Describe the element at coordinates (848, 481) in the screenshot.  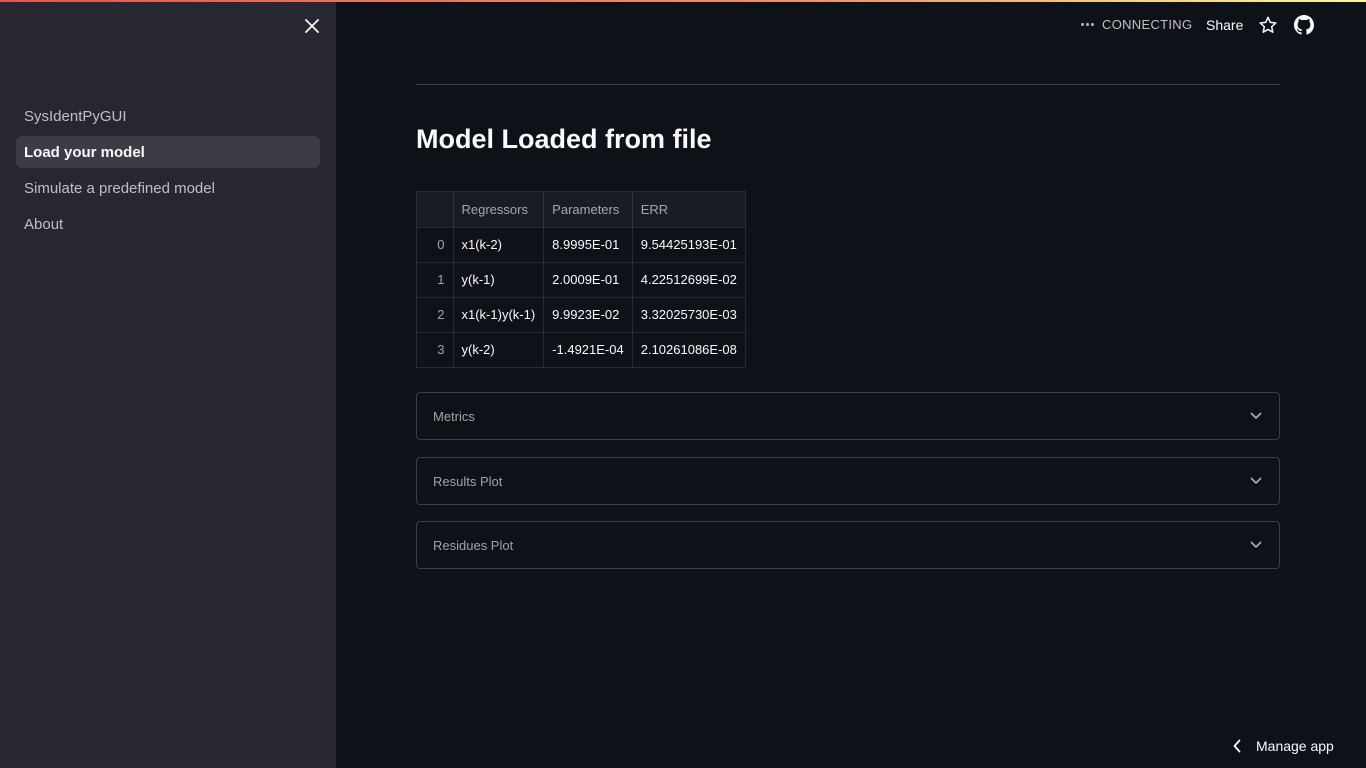
I see `expander-results-plot: Results Plot` at that location.